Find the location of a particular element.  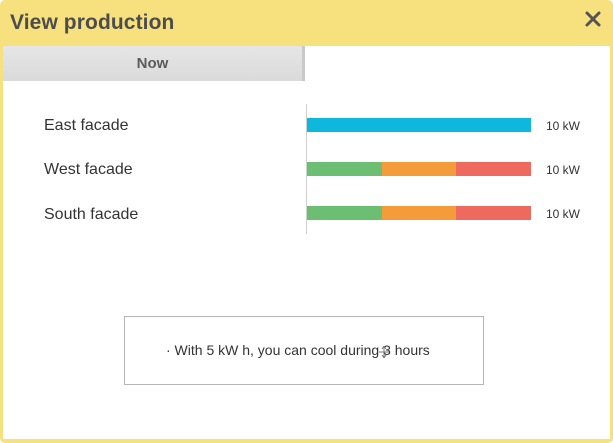

value-label-east-facade: 10 kW is located at coordinates (563, 126).